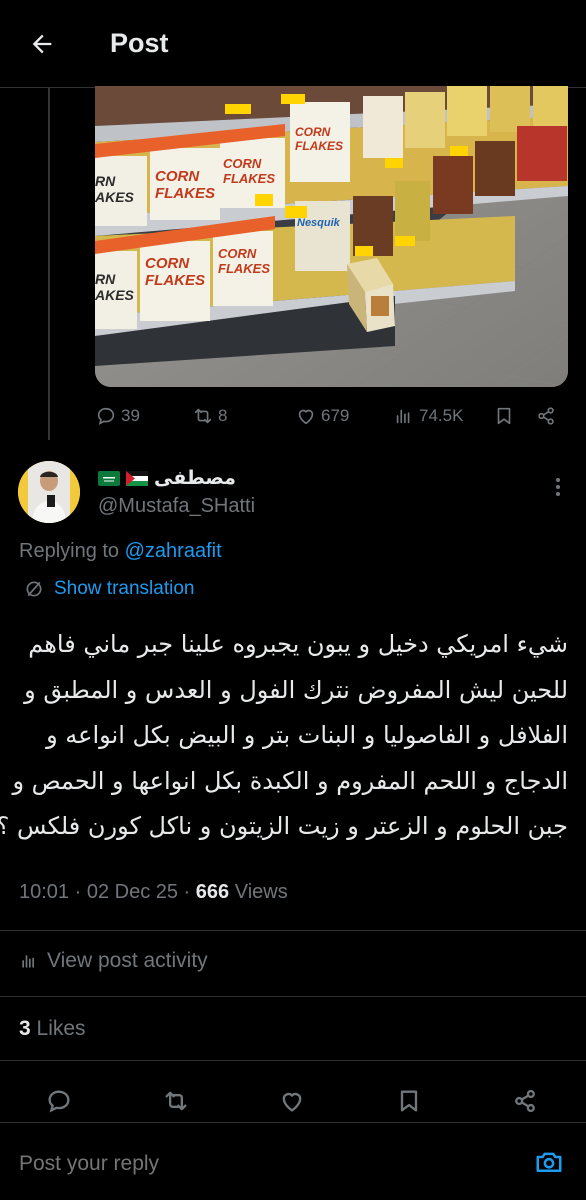  What do you see at coordinates (558, 487) in the screenshot?
I see `more-options-icon` at bounding box center [558, 487].